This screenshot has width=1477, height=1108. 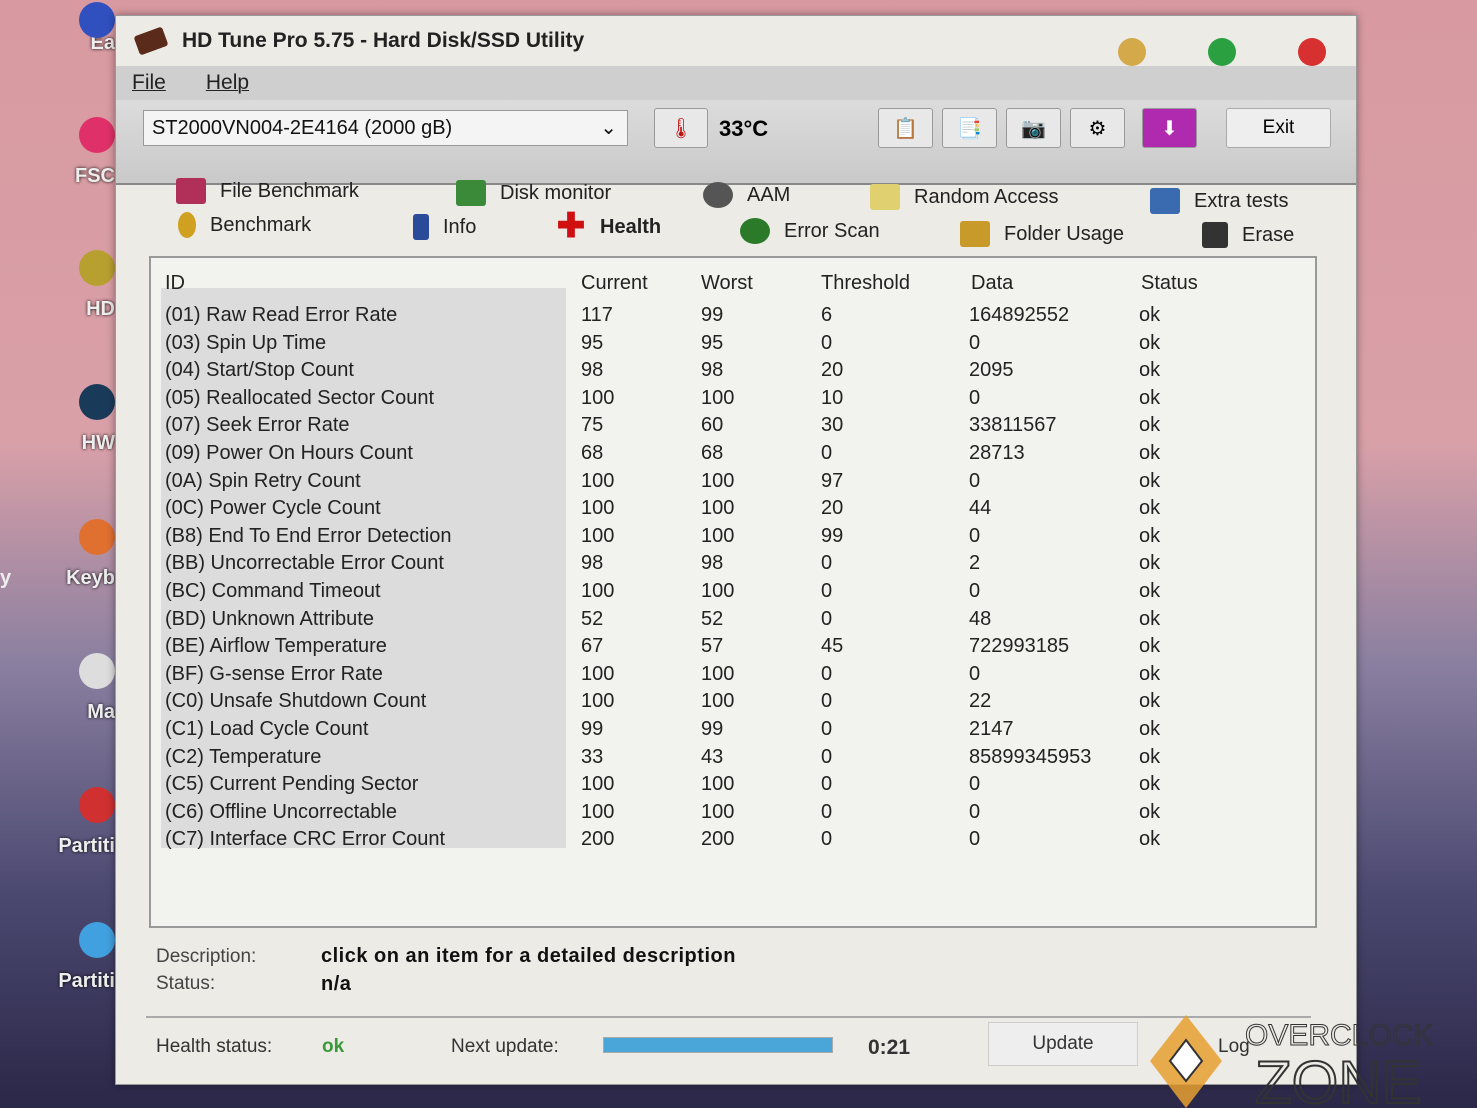 I want to click on raw-data-value: 0, so click(x=975, y=673).